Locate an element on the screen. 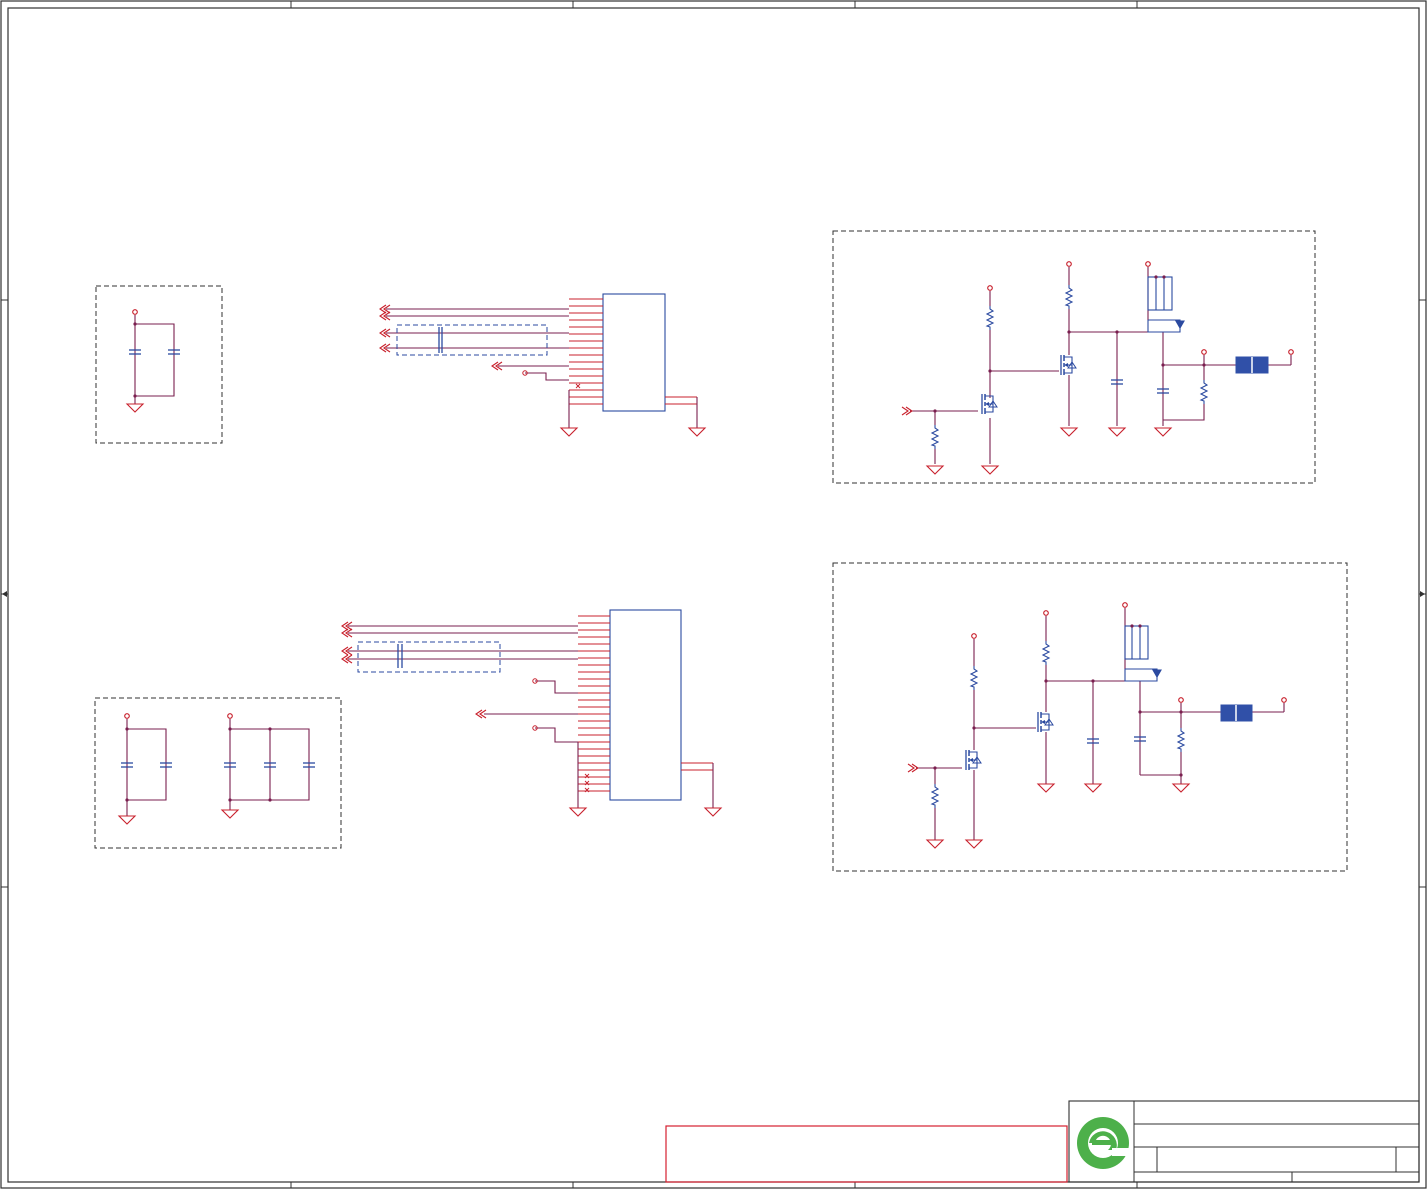 Image resolution: width=1427 pixels, height=1189 pixels. mosfet-symbol is located at coordinates (1068, 365).